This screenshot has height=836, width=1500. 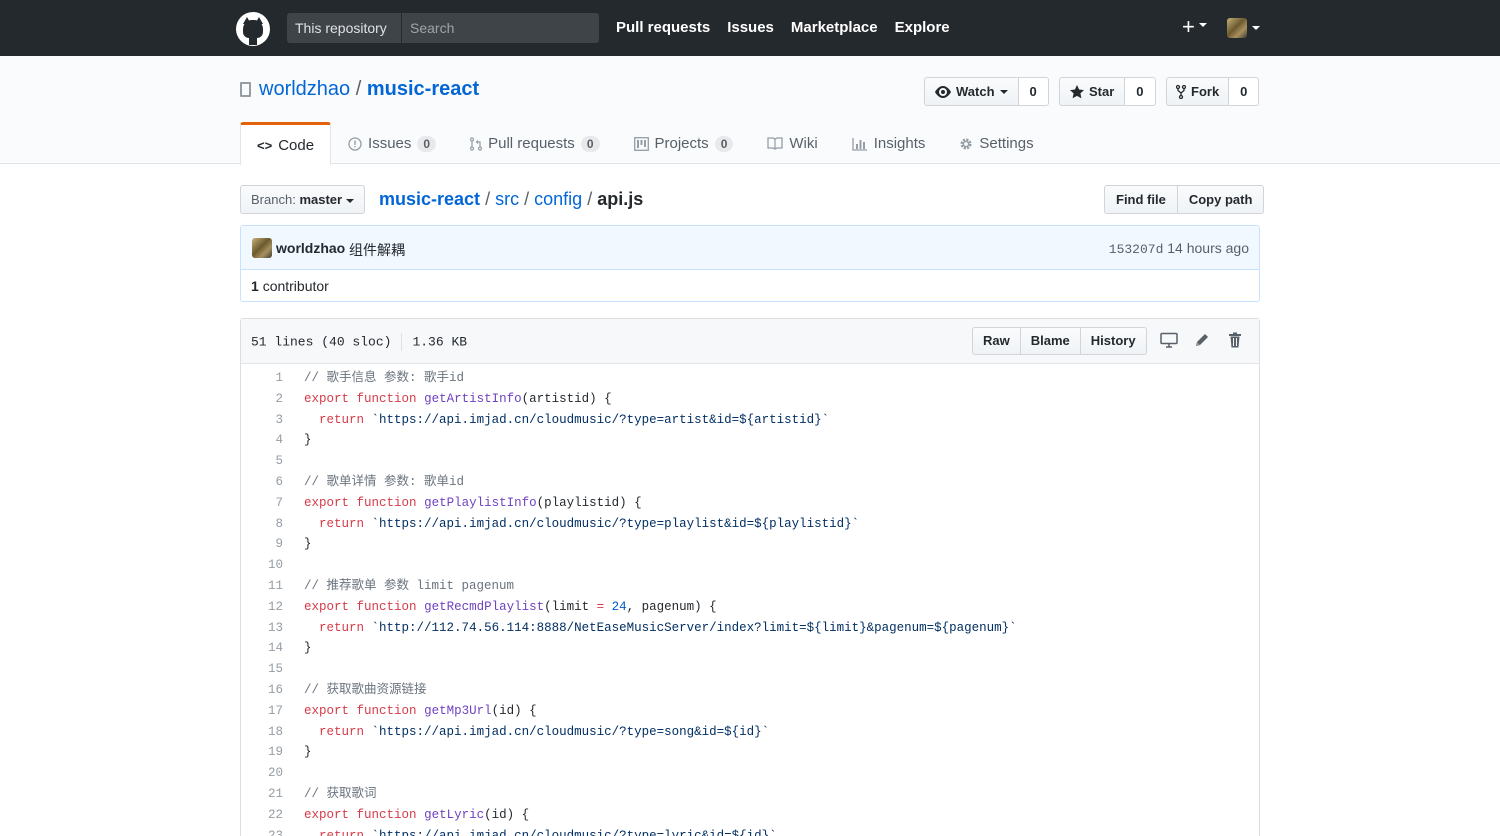 I want to click on code-token: (id) {, so click(x=507, y=814).